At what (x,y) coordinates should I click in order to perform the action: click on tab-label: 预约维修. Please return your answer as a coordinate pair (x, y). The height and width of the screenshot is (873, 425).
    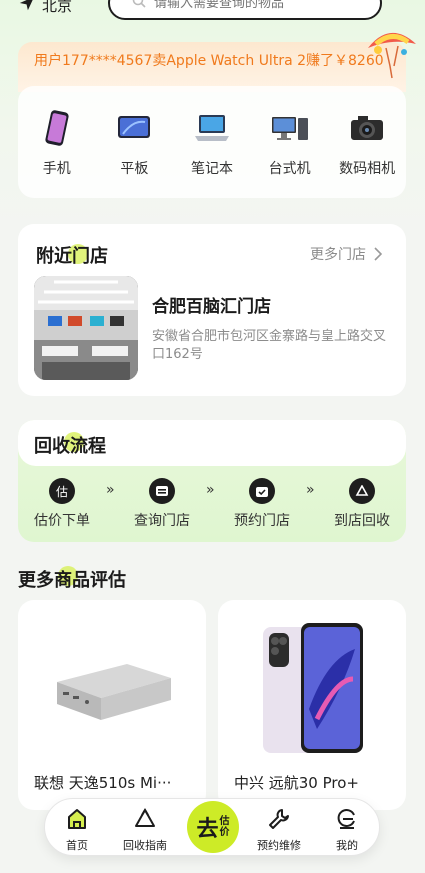
    Looking at the image, I should click on (279, 845).